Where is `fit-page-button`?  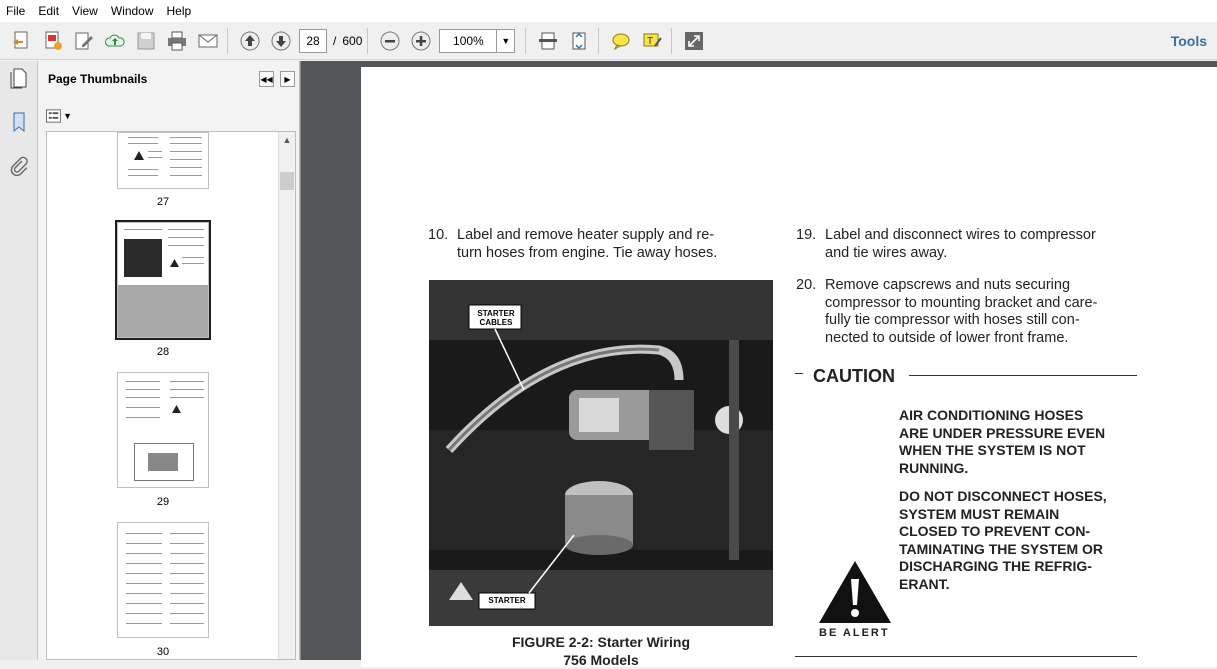
fit-page-button is located at coordinates (579, 41).